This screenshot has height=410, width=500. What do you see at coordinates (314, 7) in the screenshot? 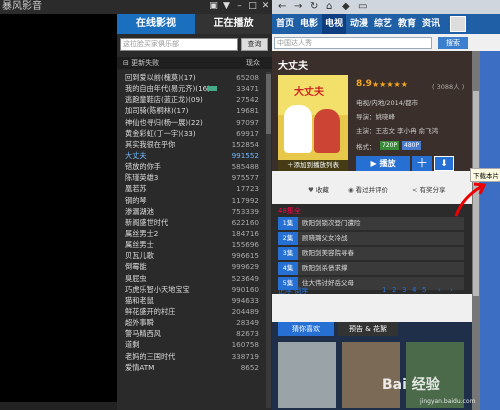
I see `refresh-icon: ↻` at bounding box center [314, 7].